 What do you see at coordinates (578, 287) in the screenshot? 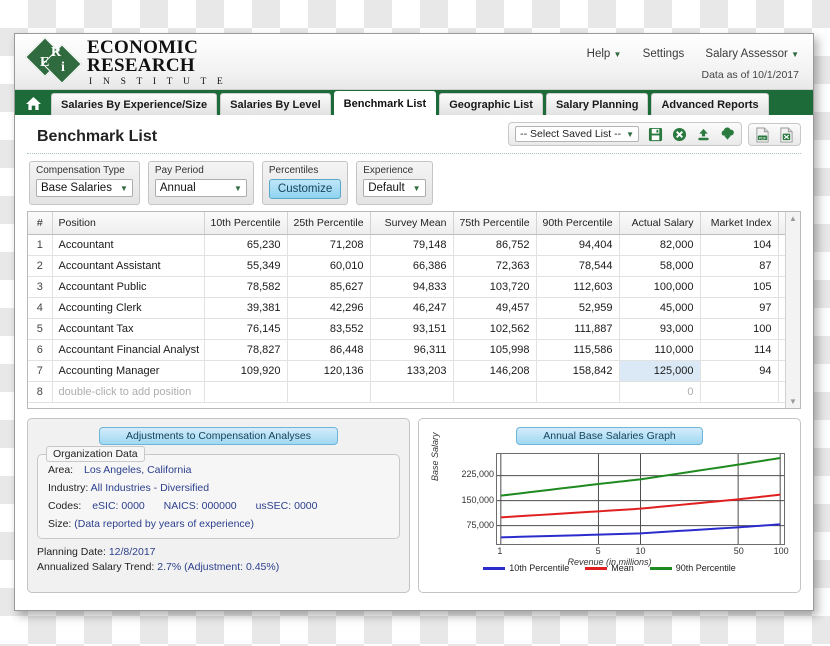
I see `cell-p90: 112,603` at bounding box center [578, 287].